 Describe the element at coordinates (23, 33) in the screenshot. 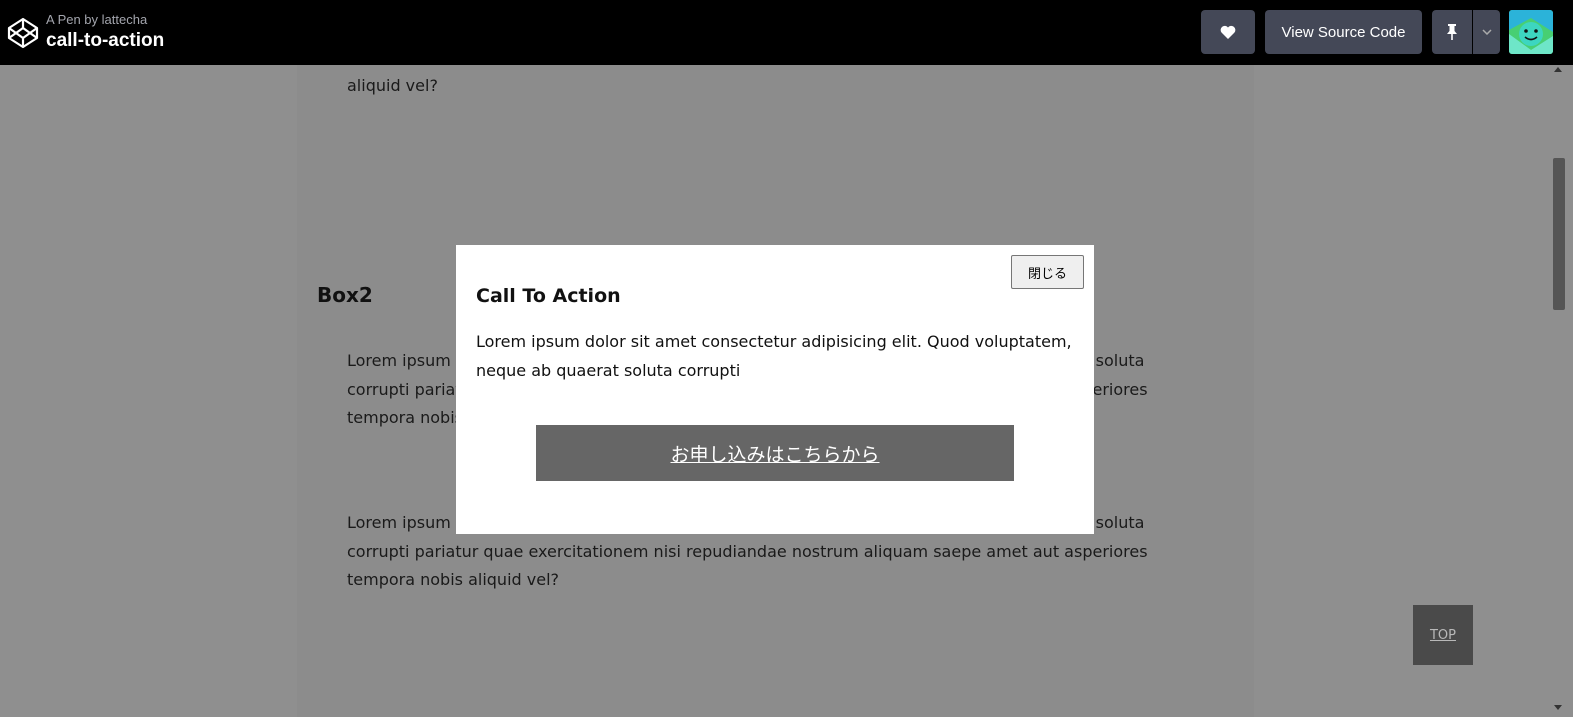

I see `codepen-logo-icon` at that location.